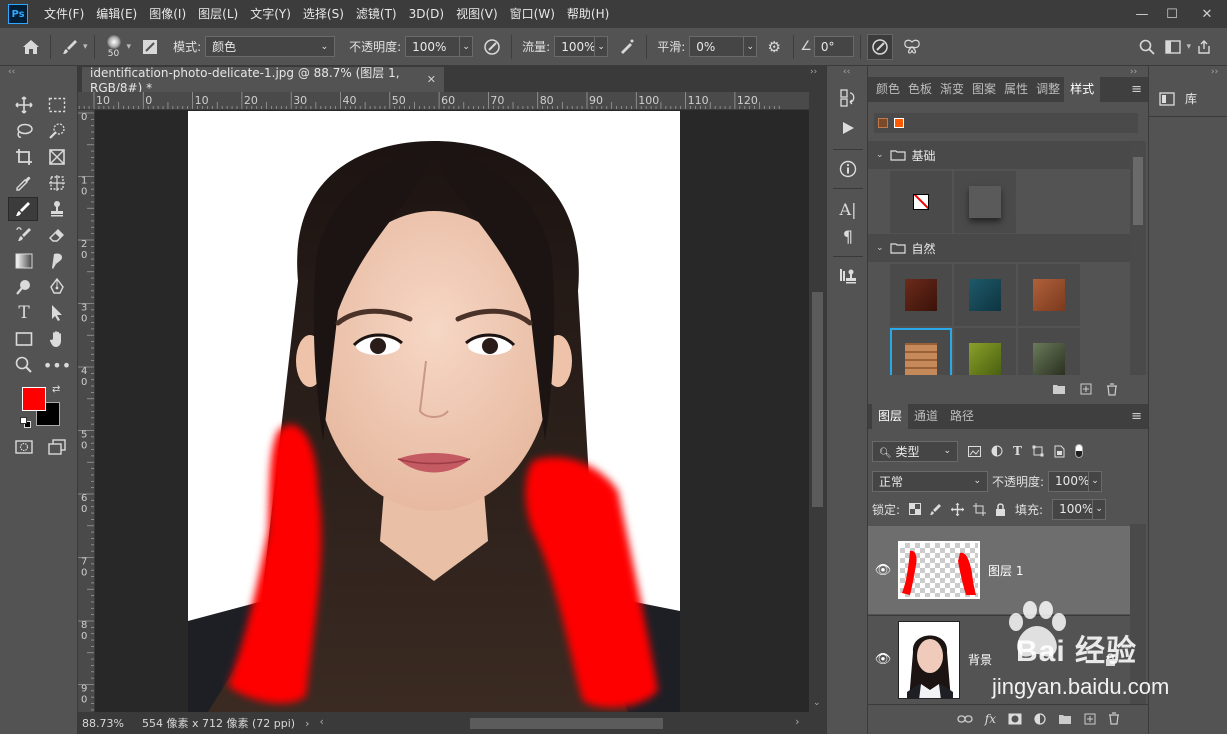 Image resolution: width=1227 pixels, height=734 pixels. Describe the element at coordinates (1204, 47) in the screenshot. I see `share-icon` at that location.